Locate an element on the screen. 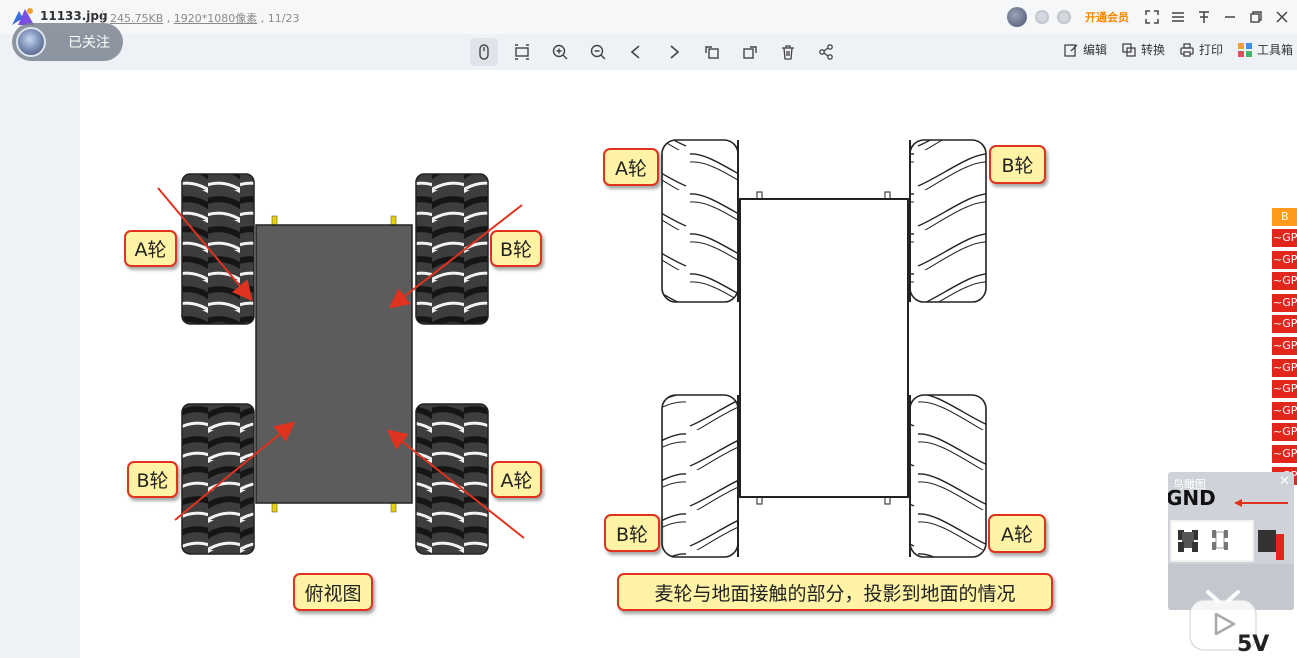 The width and height of the screenshot is (1297, 658). coin-icon is located at coordinates (1064, 17).